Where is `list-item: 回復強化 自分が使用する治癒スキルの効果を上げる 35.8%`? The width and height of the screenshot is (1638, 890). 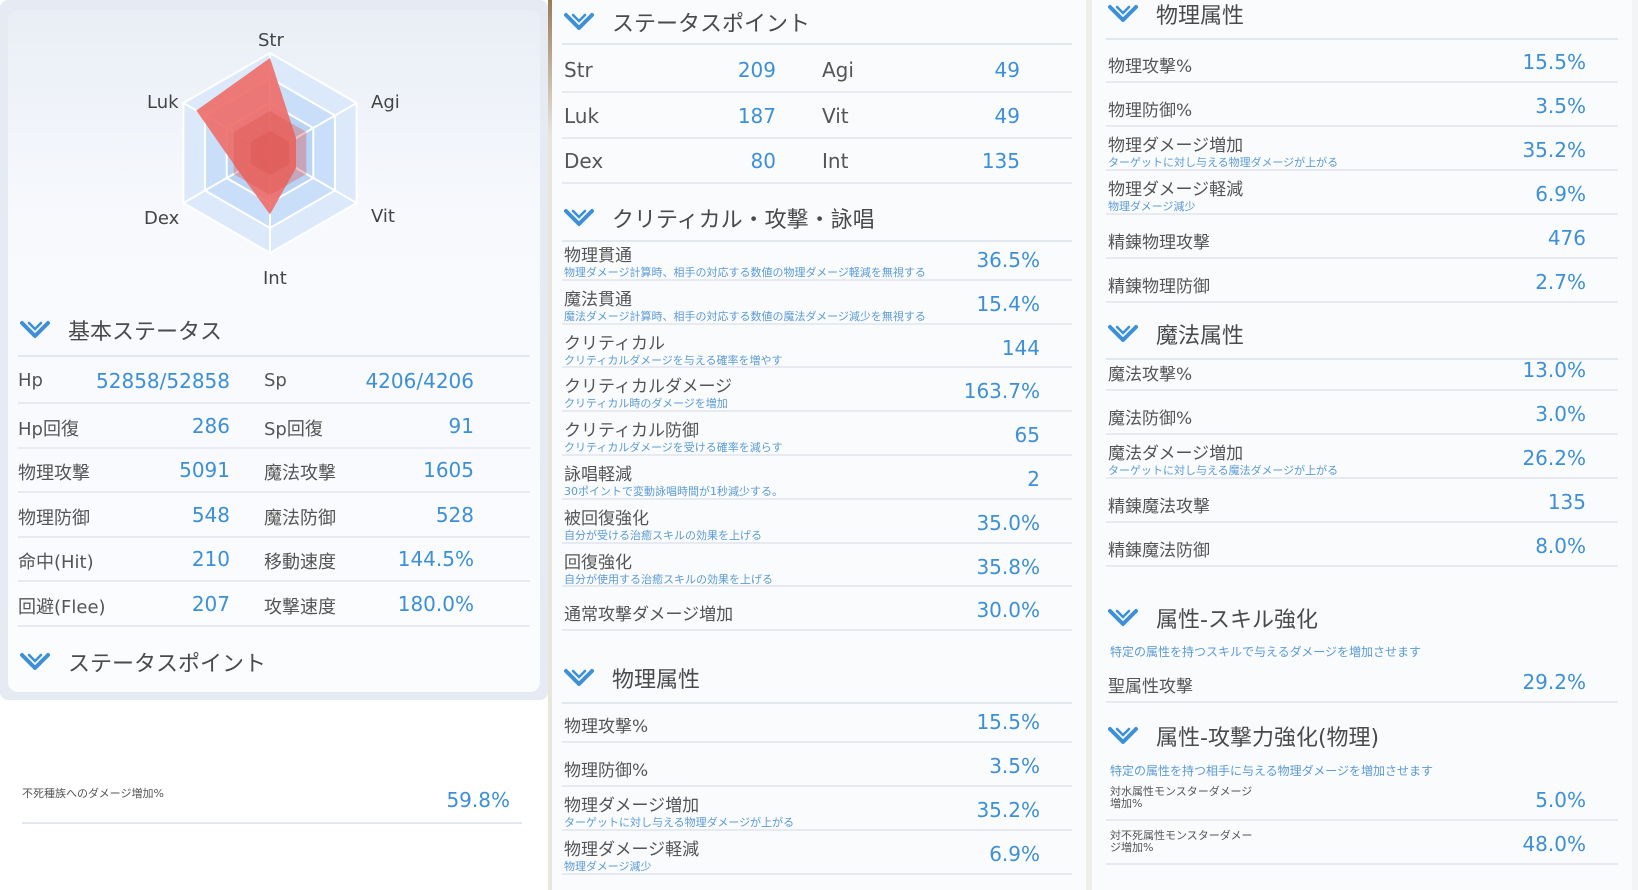 list-item: 回復強化 自分が使用する治癒スキルの効果を上げる 35.8% is located at coordinates (817, 566).